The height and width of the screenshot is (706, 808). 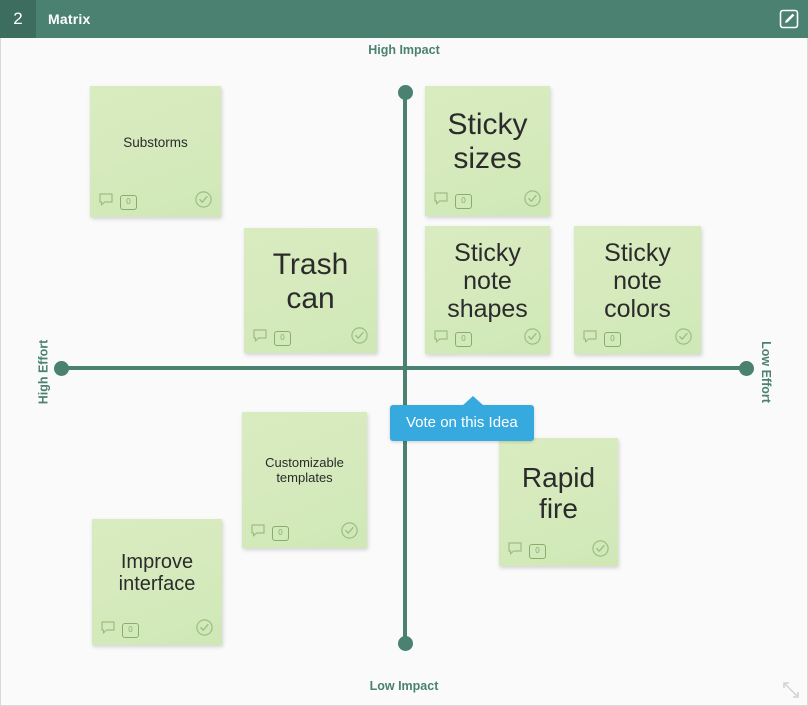 I want to click on board-index-badge: 2, so click(x=18, y=19).